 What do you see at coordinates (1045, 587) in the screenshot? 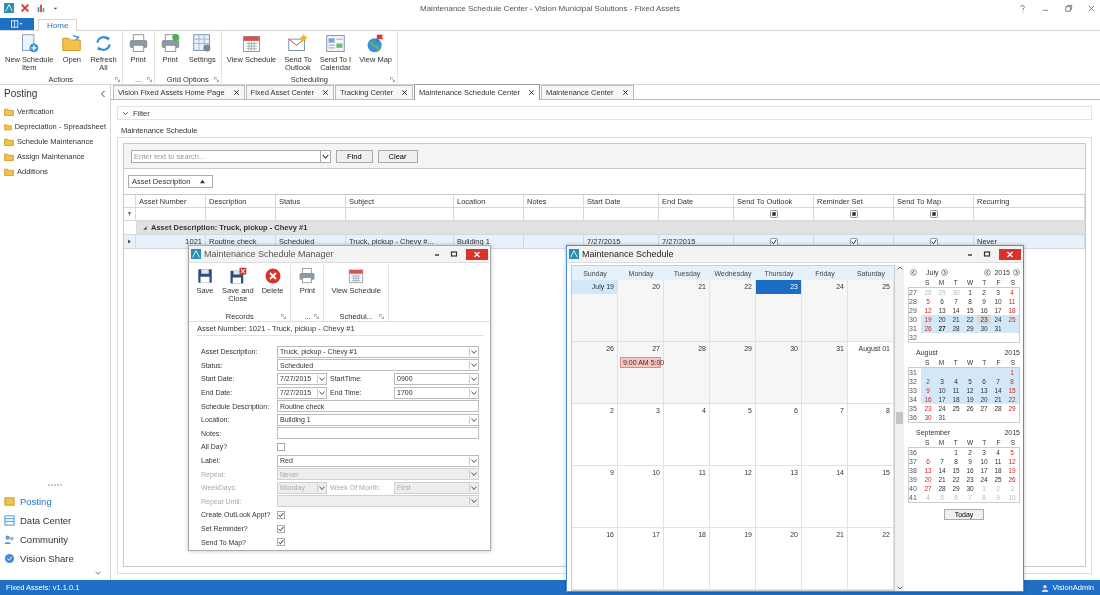
I see `user-icon` at bounding box center [1045, 587].